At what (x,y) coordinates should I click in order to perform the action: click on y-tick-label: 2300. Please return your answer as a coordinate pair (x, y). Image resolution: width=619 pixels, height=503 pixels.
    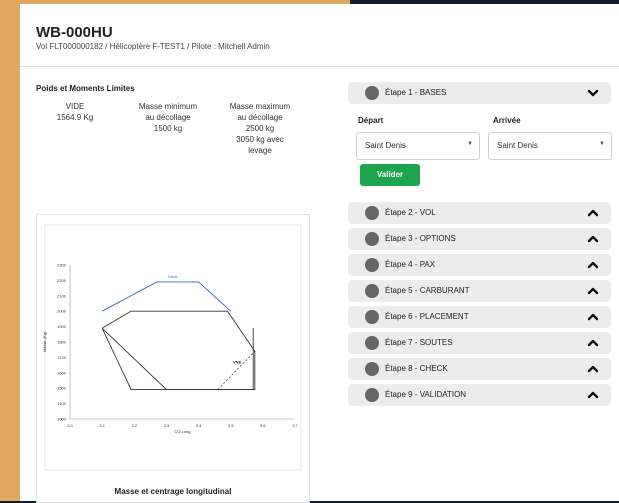
    Looking at the image, I should click on (62, 265).